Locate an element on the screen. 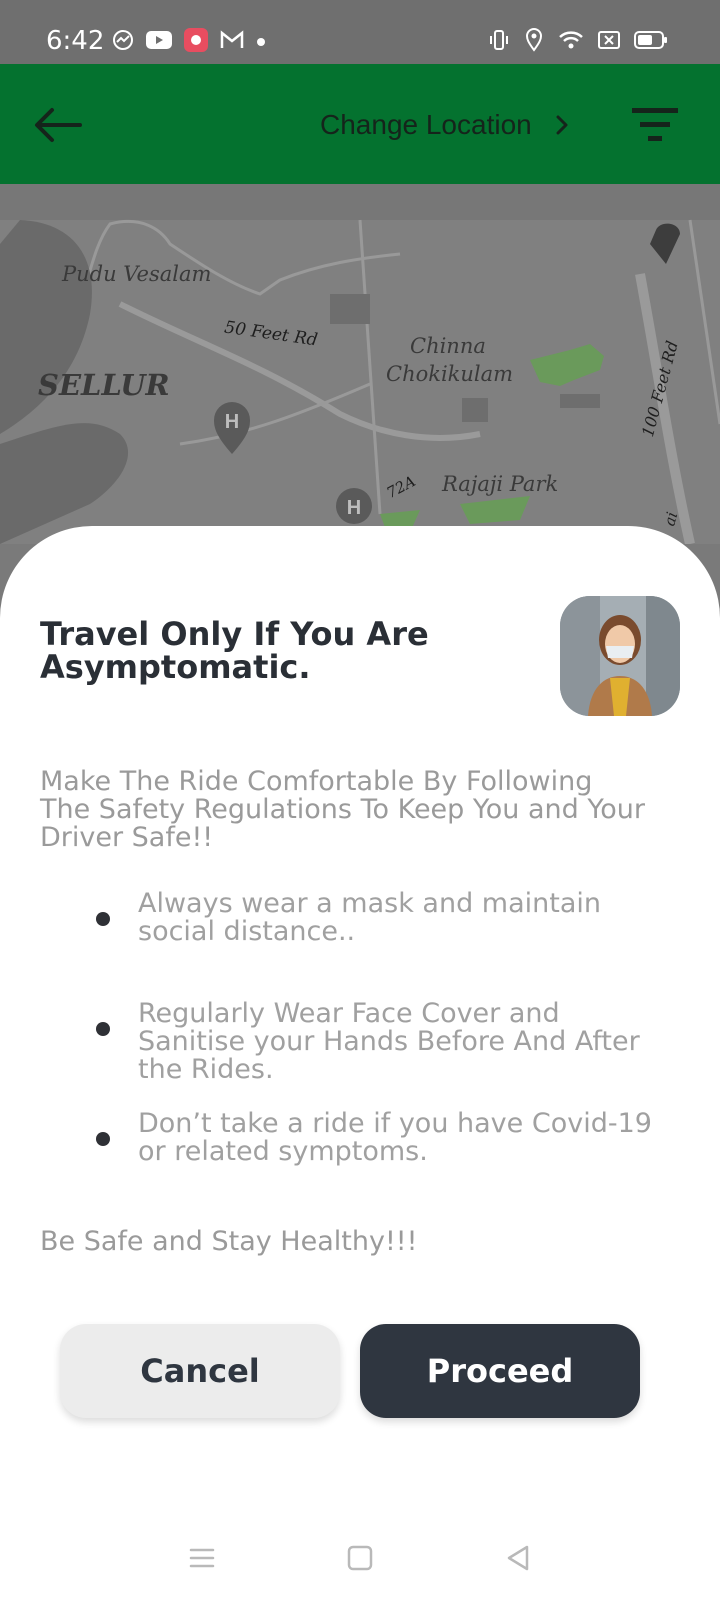  wifi-icon is located at coordinates (571, 42).